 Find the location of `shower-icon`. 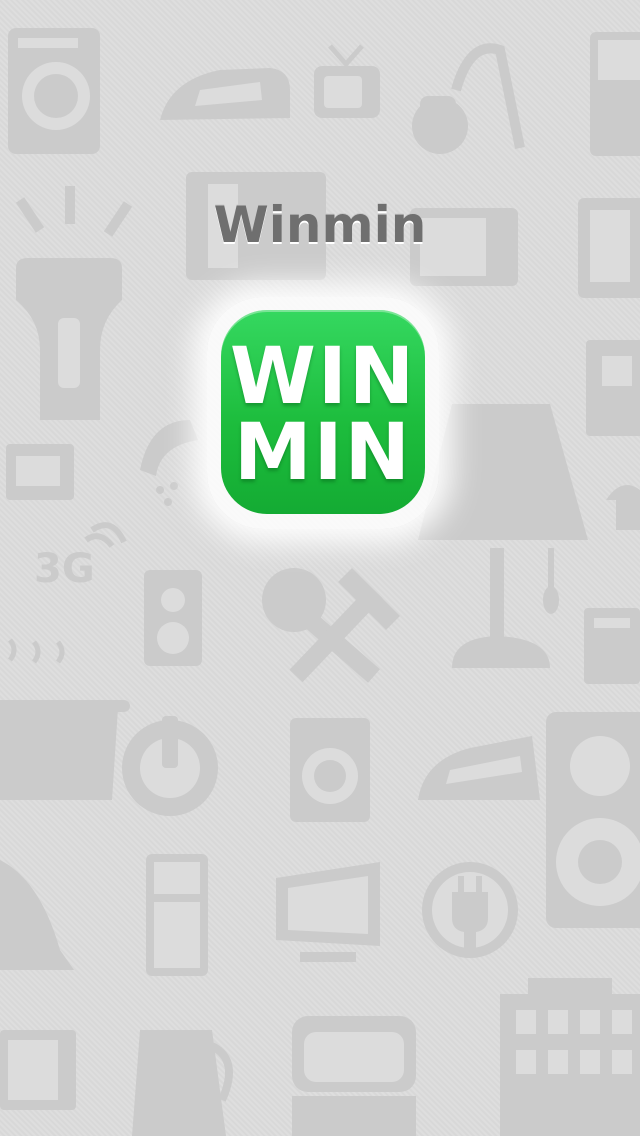

shower-icon is located at coordinates (169, 463).